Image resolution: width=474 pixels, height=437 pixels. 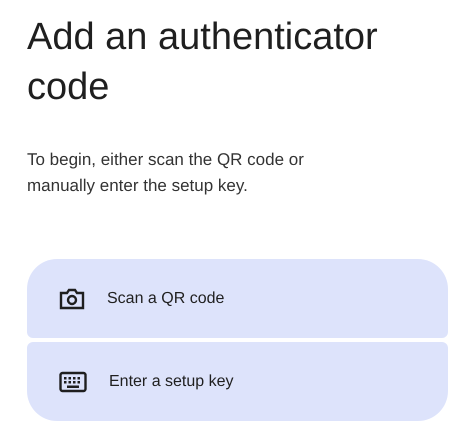 I want to click on camera-icon, so click(x=72, y=298).